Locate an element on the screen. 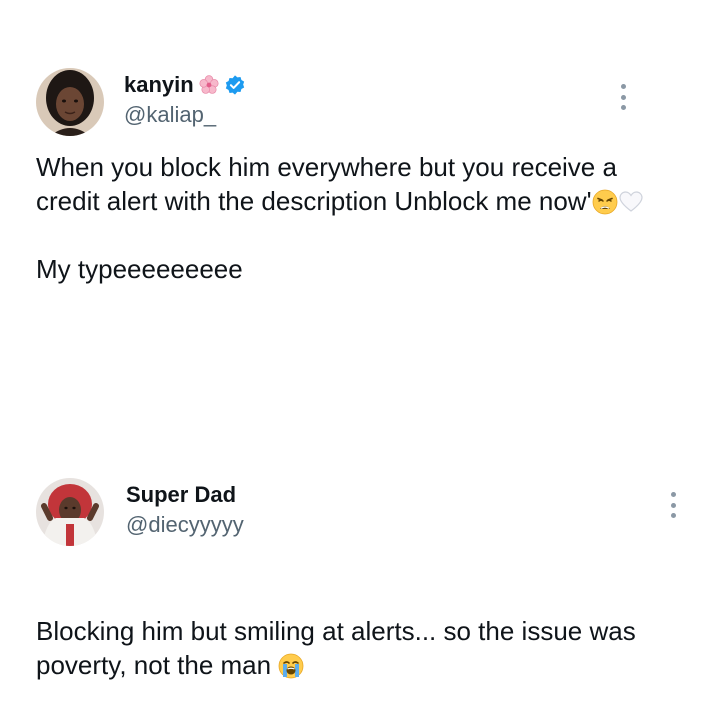 The width and height of the screenshot is (720, 720). weary-face-emoji-icon is located at coordinates (605, 202).